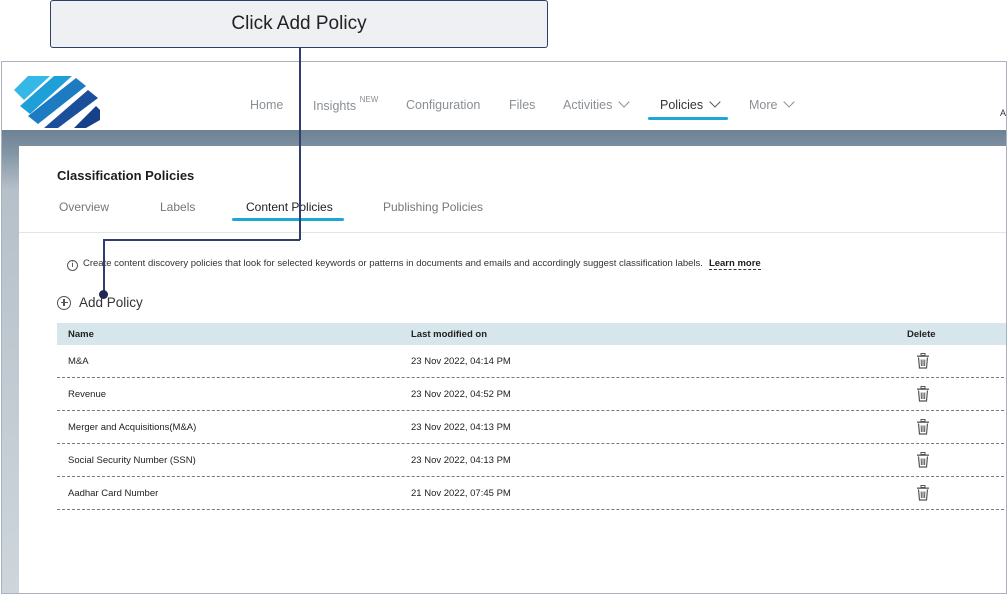 This screenshot has width=1008, height=595. Describe the element at coordinates (449, 334) in the screenshot. I see `column-header-modified: Last modified on` at that location.